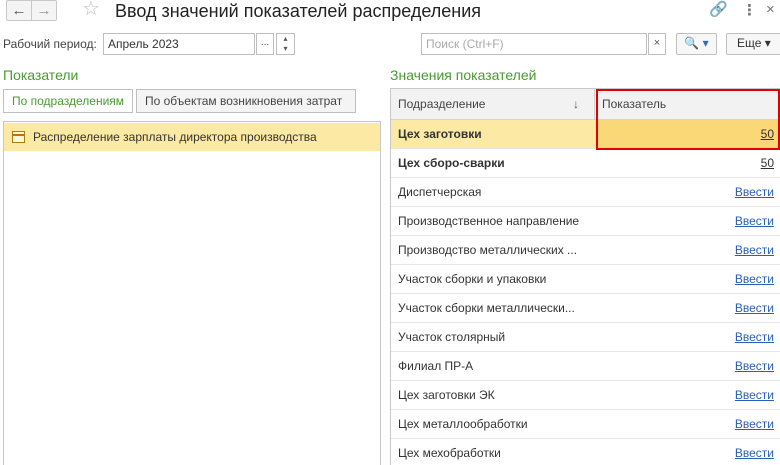 This screenshot has width=780, height=465. What do you see at coordinates (770, 9) in the screenshot?
I see `close-icon: ×` at bounding box center [770, 9].